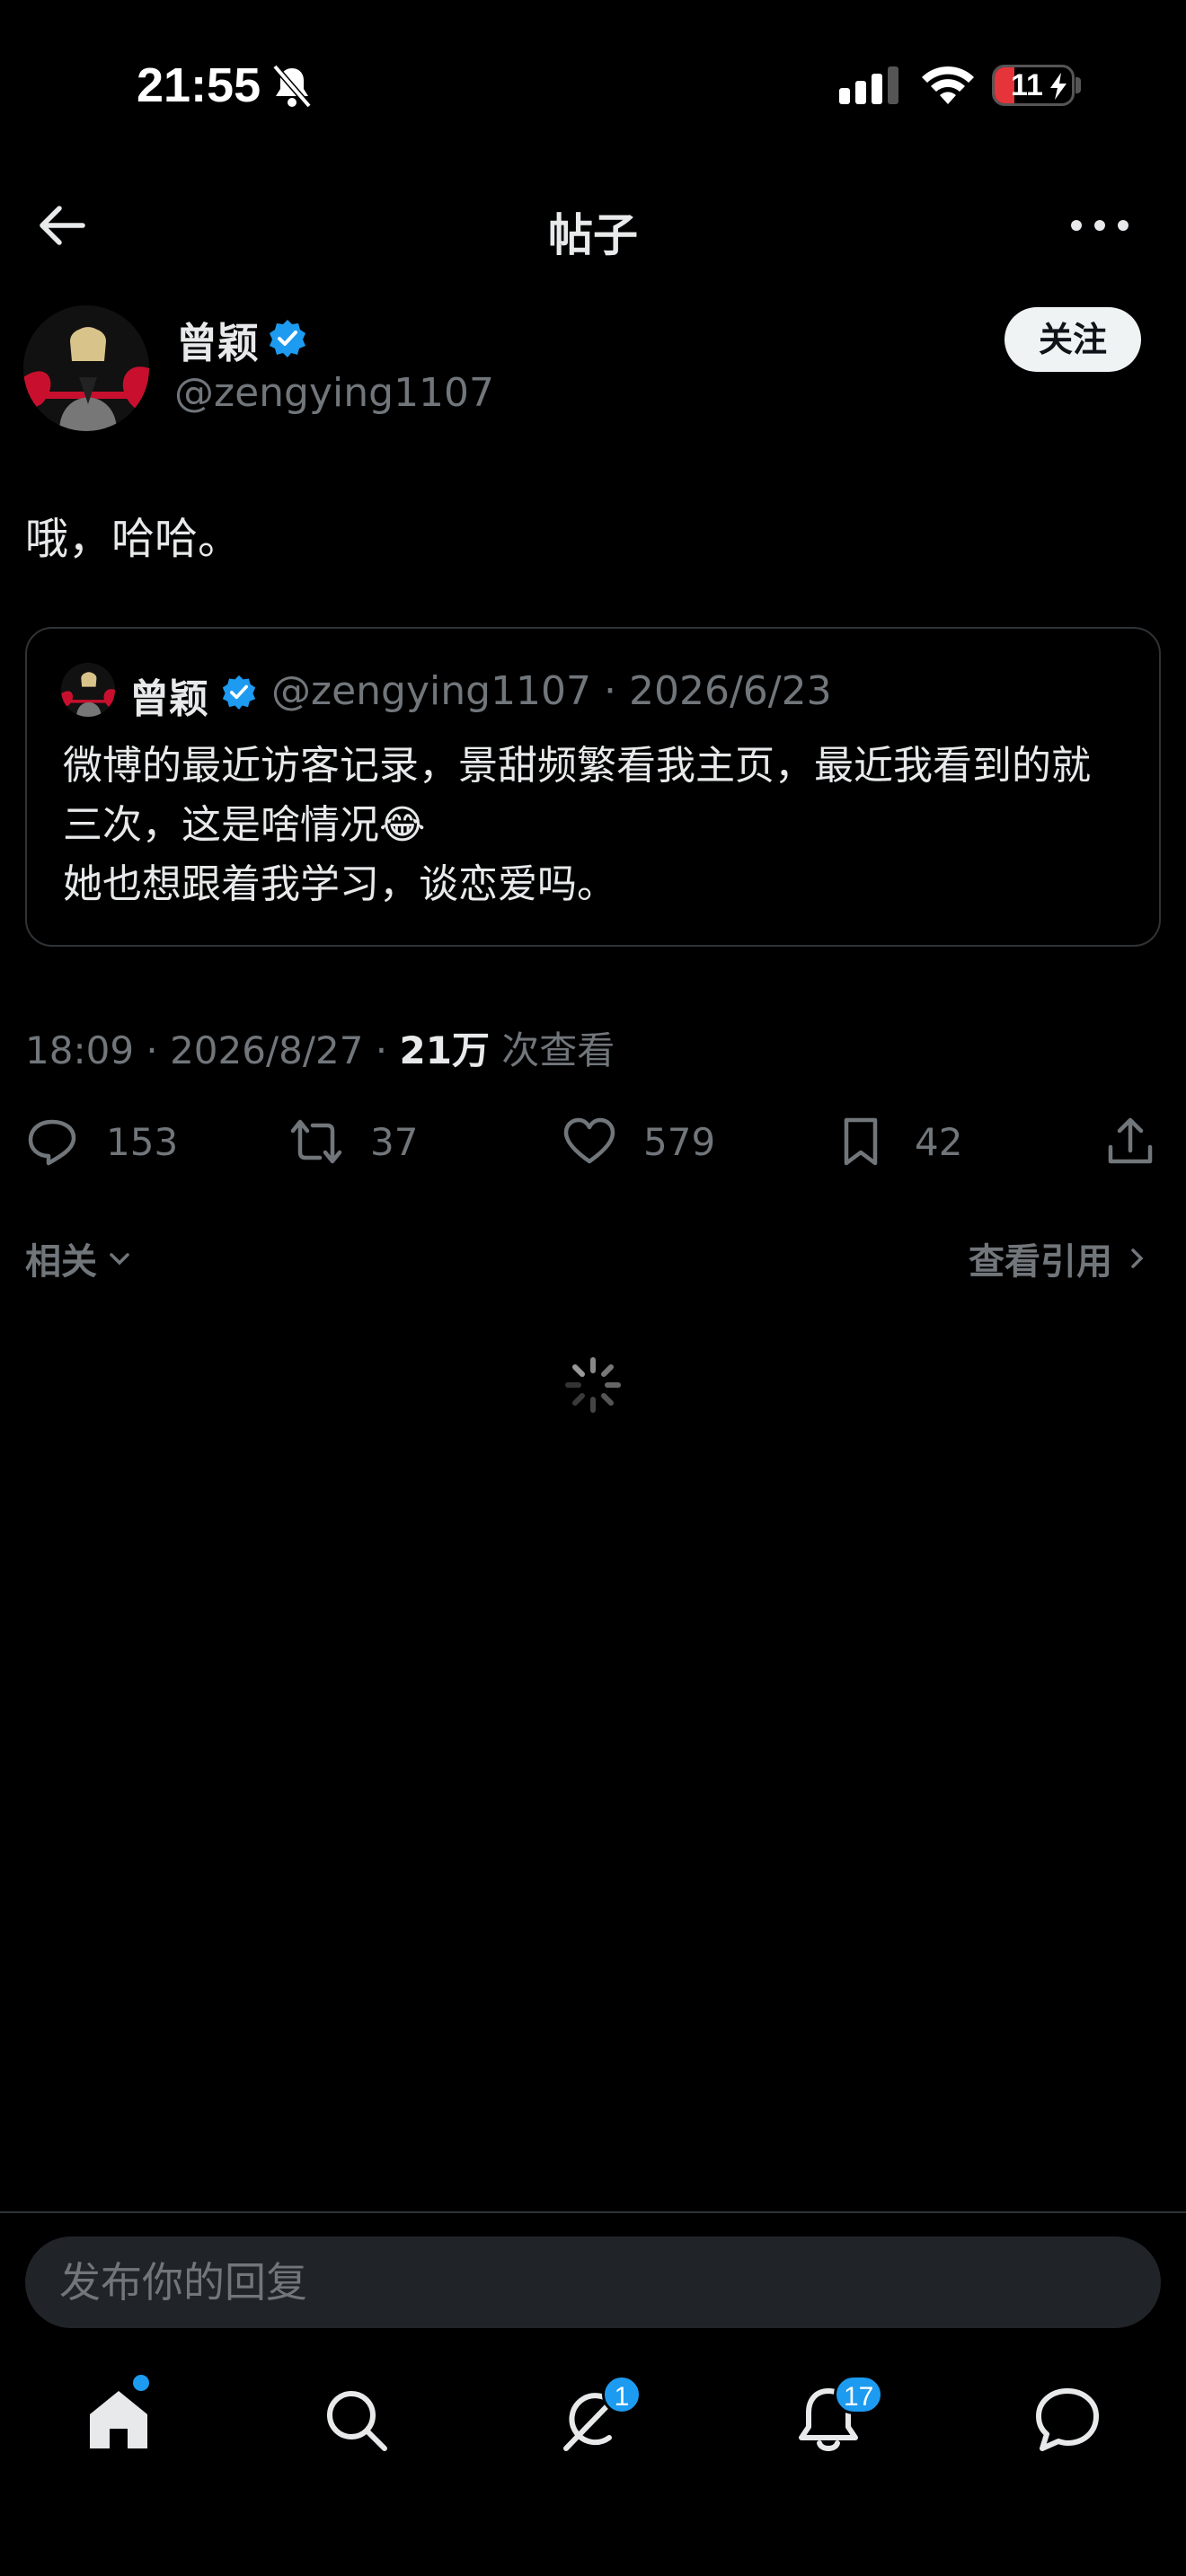  What do you see at coordinates (1099, 225) in the screenshot?
I see `more-options-icon` at bounding box center [1099, 225].